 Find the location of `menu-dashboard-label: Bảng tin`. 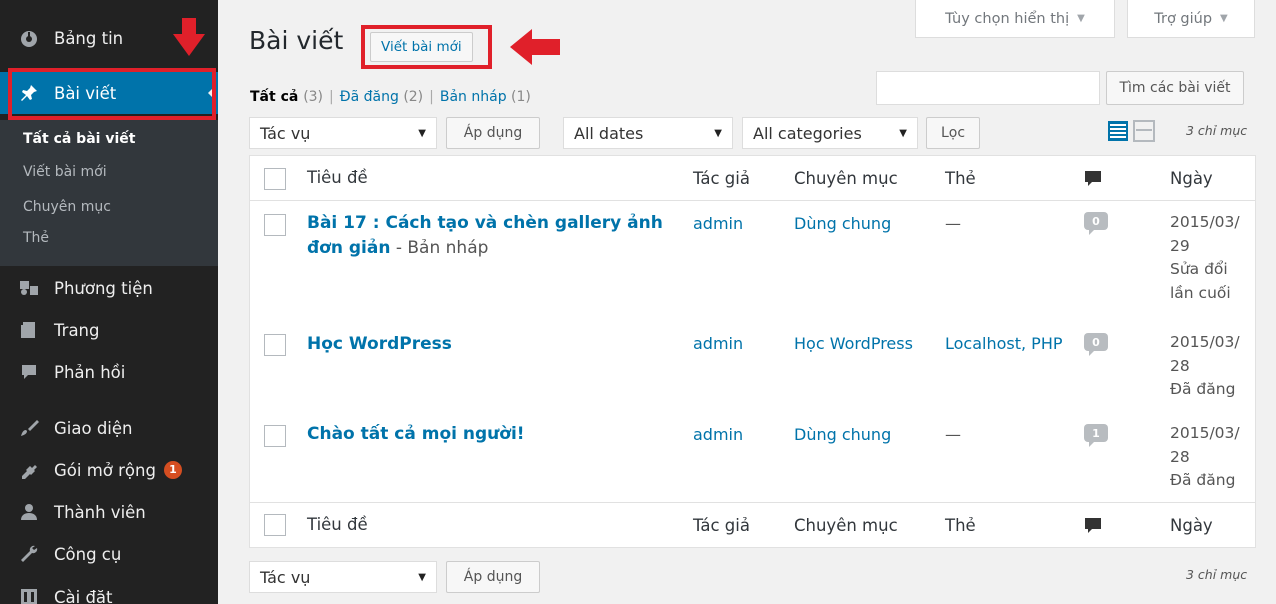

menu-dashboard-label: Bảng tin is located at coordinates (89, 38).